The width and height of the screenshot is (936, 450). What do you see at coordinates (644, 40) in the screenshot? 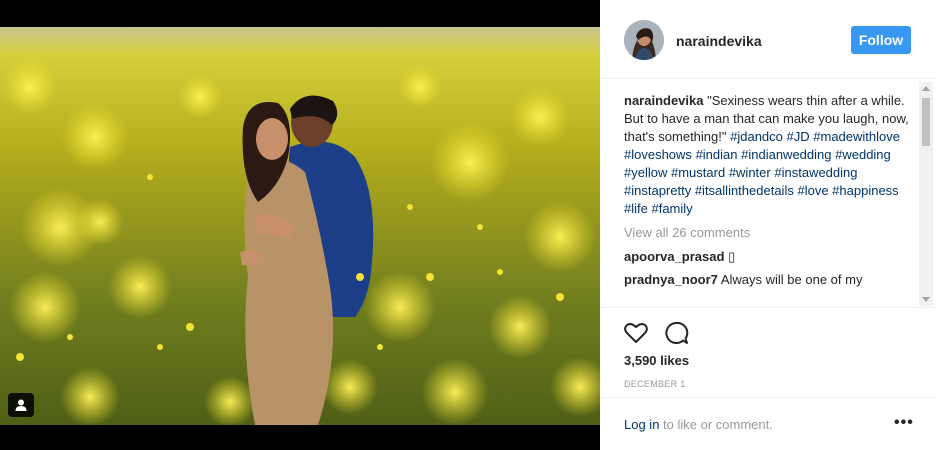
I see `avatar` at bounding box center [644, 40].